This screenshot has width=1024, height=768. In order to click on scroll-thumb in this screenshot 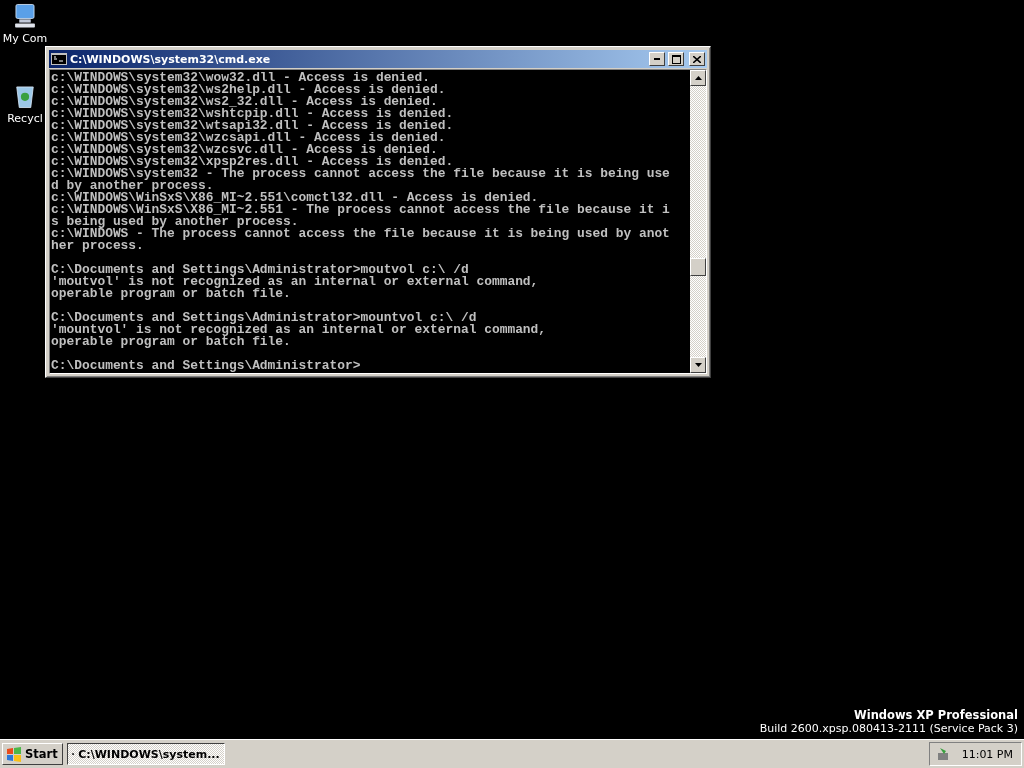, I will do `click(698, 267)`.